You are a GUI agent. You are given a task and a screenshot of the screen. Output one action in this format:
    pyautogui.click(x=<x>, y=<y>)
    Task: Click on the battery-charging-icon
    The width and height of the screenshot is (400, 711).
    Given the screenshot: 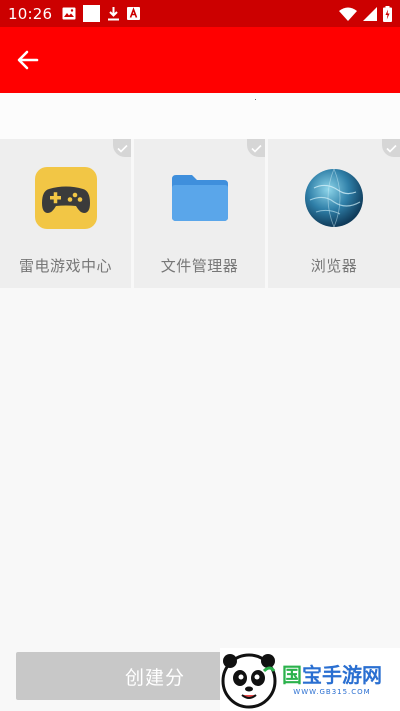 What is the action you would take?
    pyautogui.click(x=387, y=13)
    